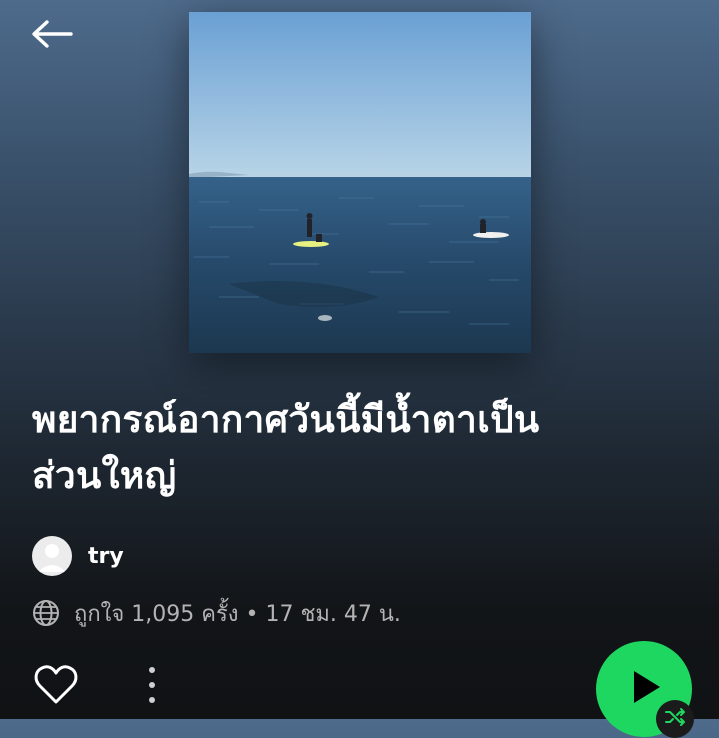 This screenshot has height=738, width=719. Describe the element at coordinates (286, 447) in the screenshot. I see `playlist-title: พยากรณ์อากาศวันนี้มีน้ำตาเป็น ส่วนใหญ่` at that location.